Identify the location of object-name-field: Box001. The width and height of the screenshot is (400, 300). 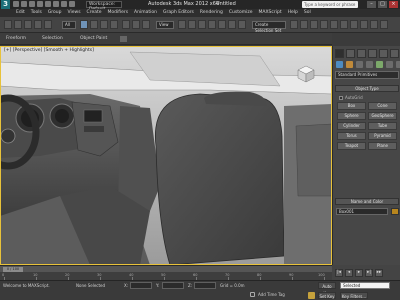
(362, 211).